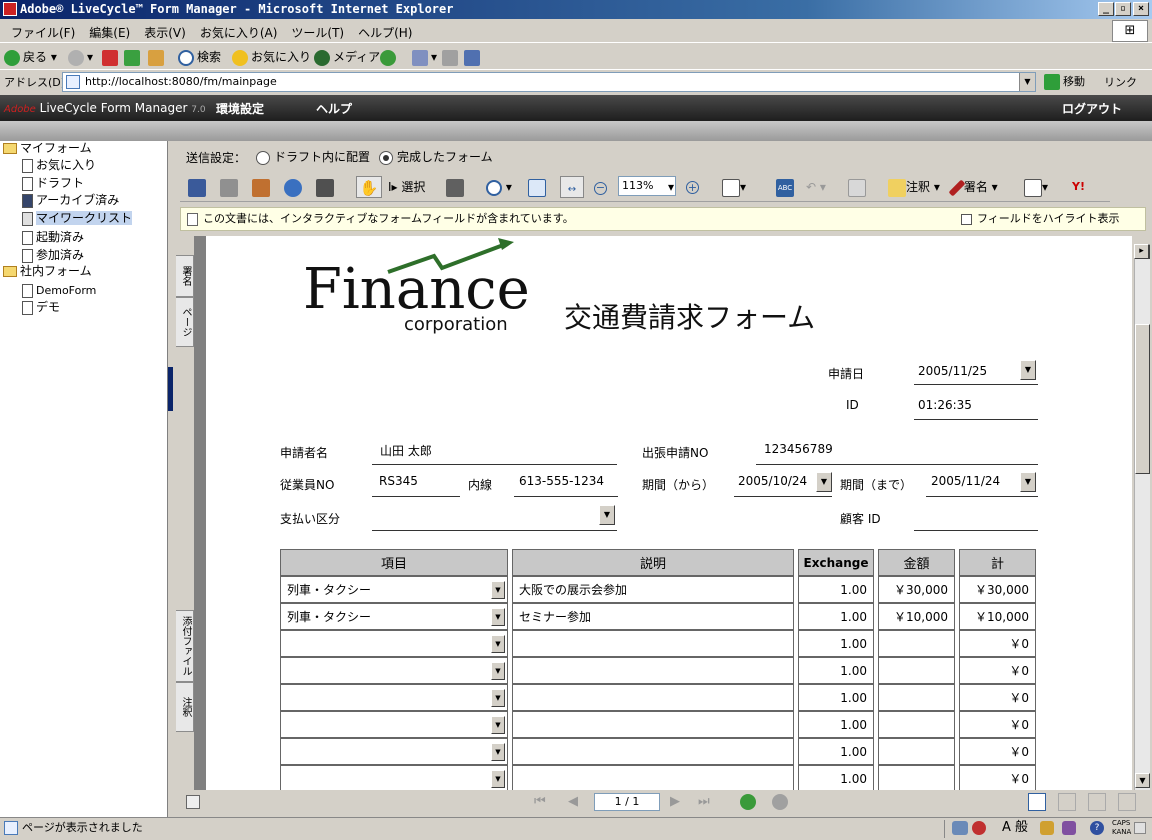 This screenshot has height=840, width=1152. I want to click on print-button, so click(451, 57).